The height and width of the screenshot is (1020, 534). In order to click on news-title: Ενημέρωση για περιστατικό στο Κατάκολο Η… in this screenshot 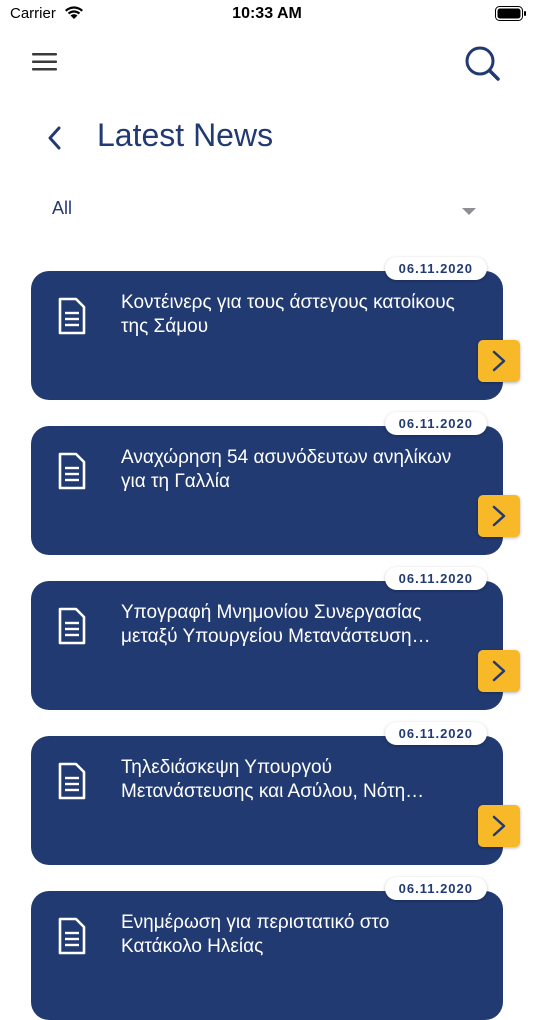, I will do `click(255, 934)`.